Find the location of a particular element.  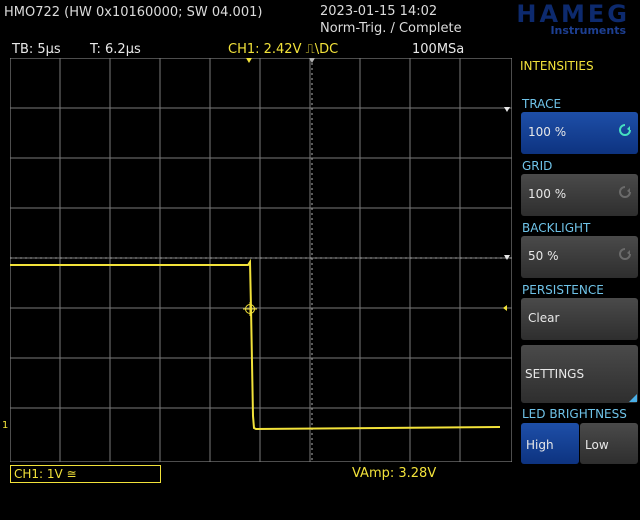

ch1-scale-box: CH1: 1V ≅ is located at coordinates (85, 474).